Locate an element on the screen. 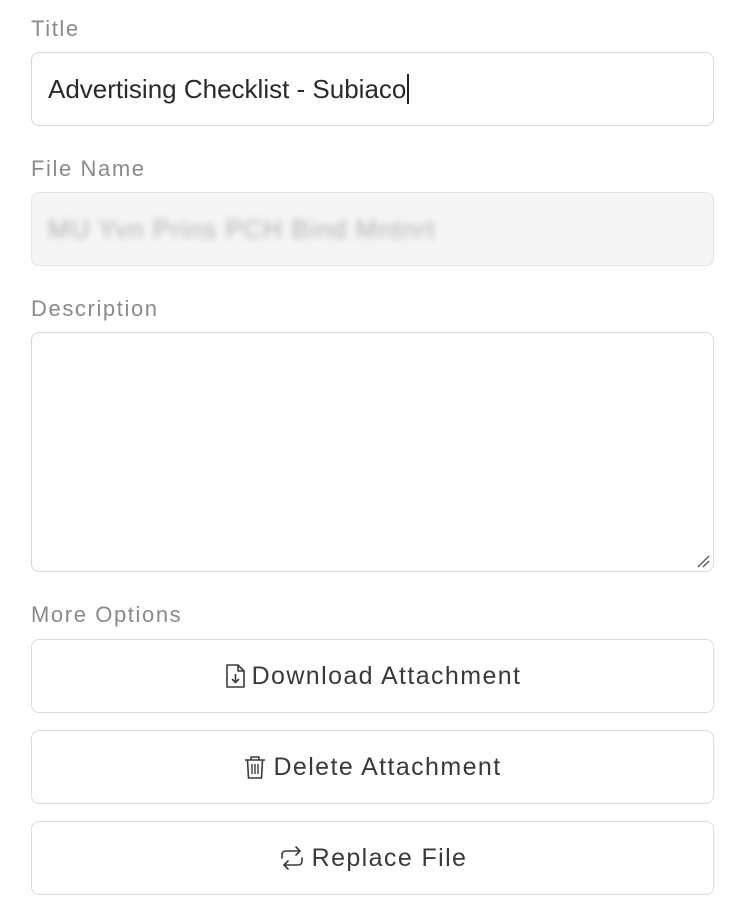  text-caret is located at coordinates (408, 89).